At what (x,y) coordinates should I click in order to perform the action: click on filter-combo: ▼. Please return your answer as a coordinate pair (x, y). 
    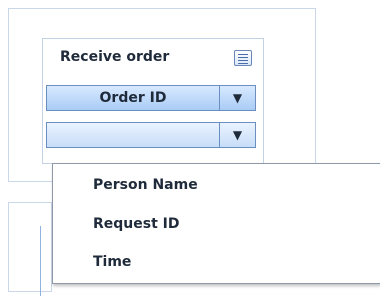
    Looking at the image, I should click on (151, 135).